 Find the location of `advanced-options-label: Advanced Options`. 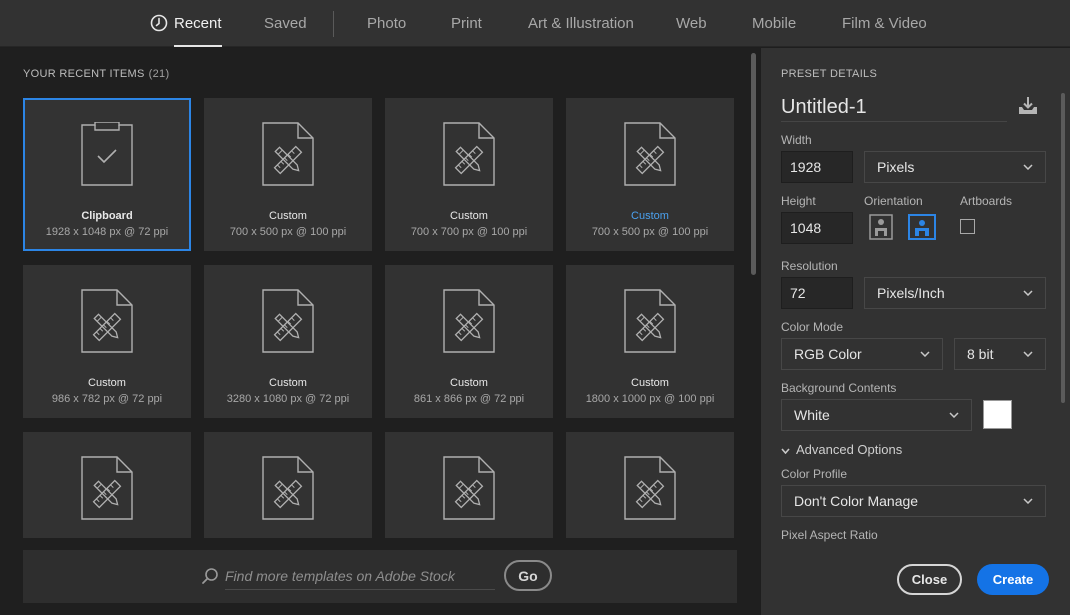

advanced-options-label: Advanced Options is located at coordinates (849, 449).